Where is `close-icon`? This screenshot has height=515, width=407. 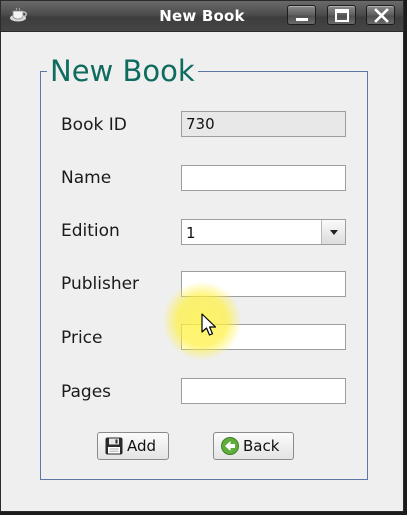 close-icon is located at coordinates (381, 15).